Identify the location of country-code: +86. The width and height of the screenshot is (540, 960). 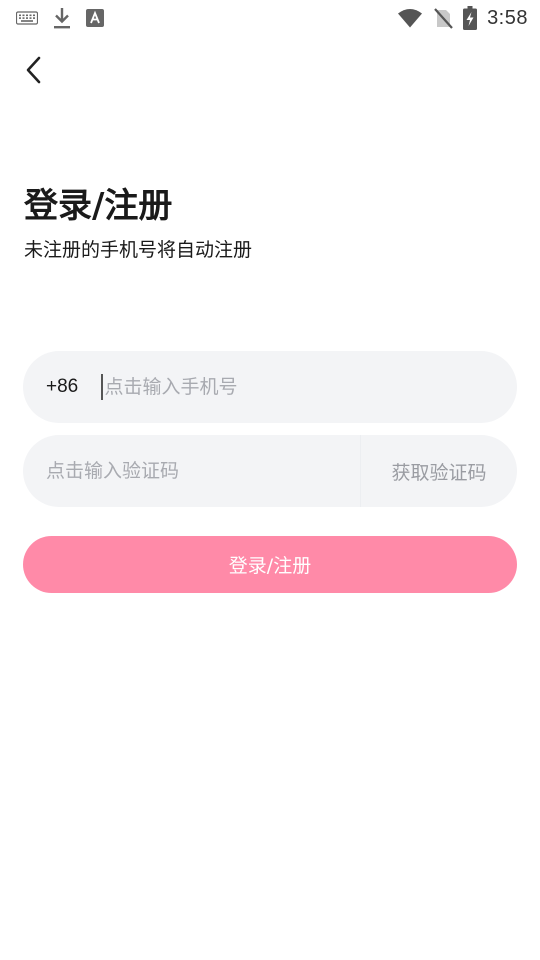
(62, 387).